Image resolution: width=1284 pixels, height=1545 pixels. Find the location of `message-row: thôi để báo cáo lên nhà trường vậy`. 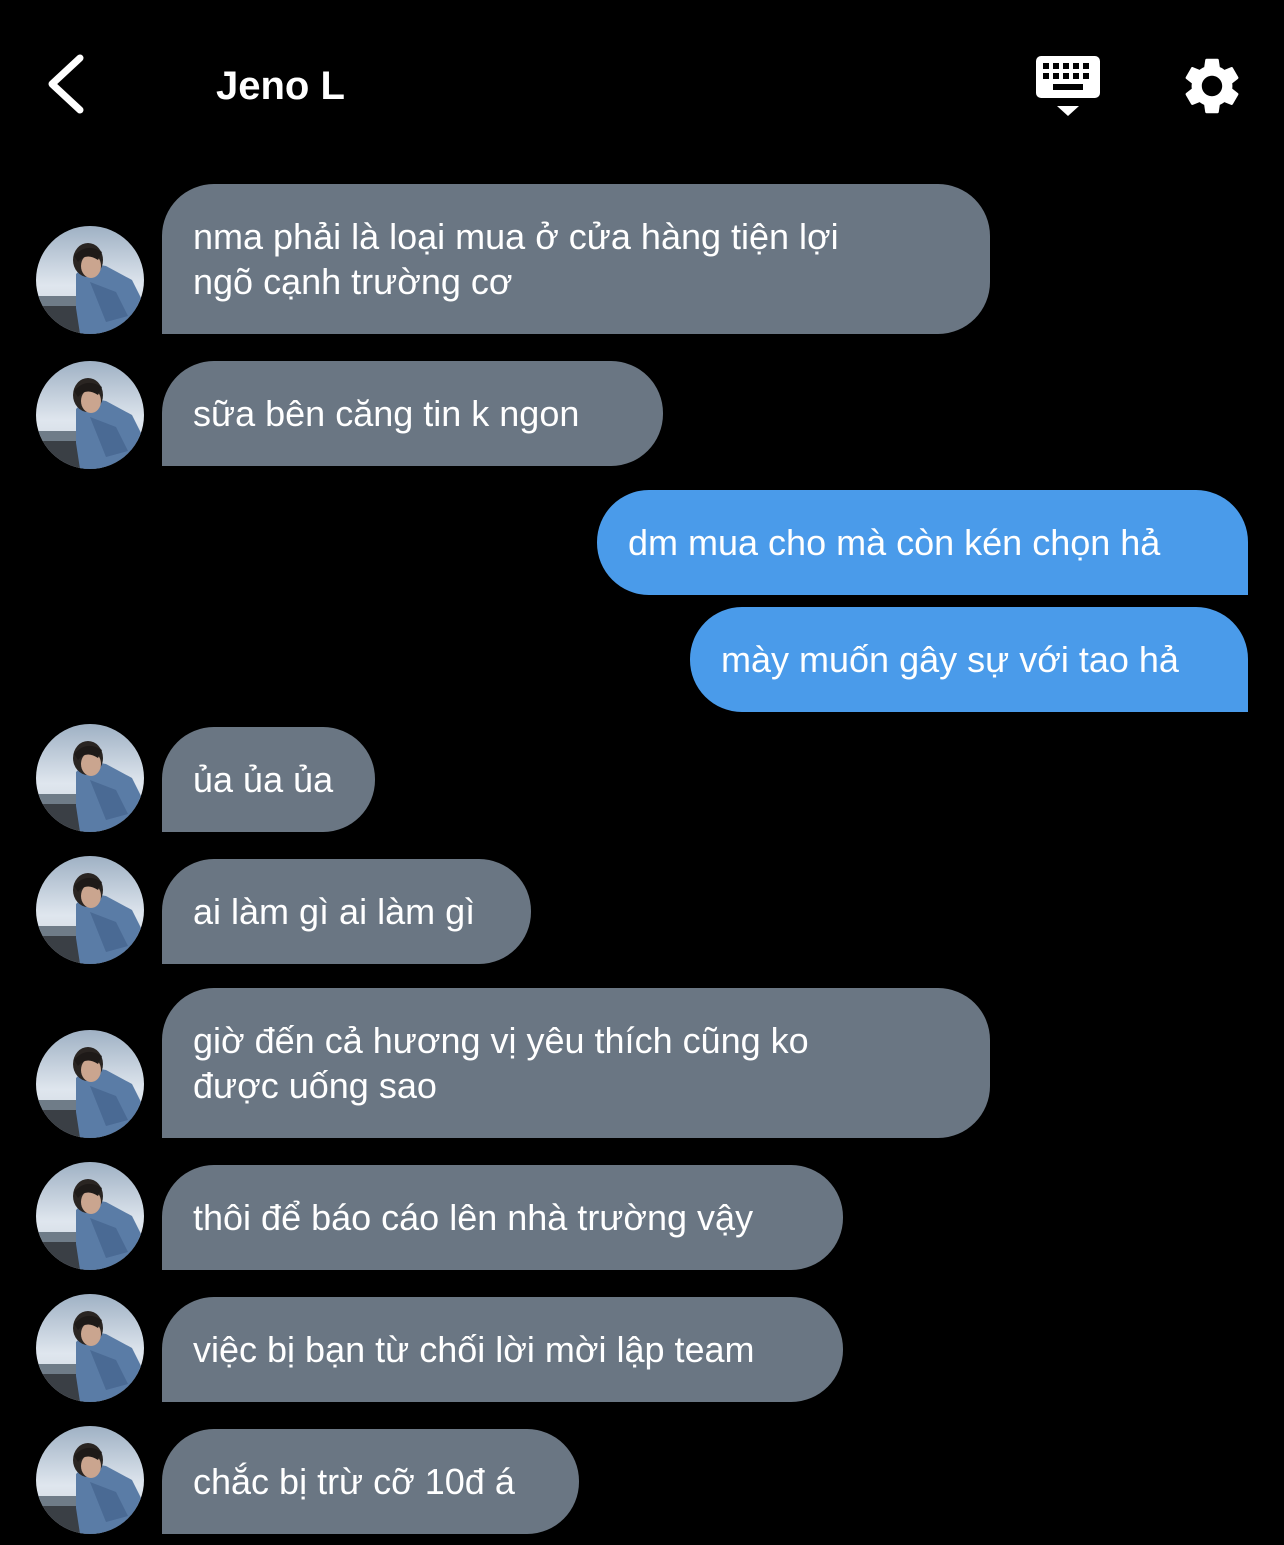

message-row: thôi để báo cáo lên nhà trường vậy is located at coordinates (642, 1216).